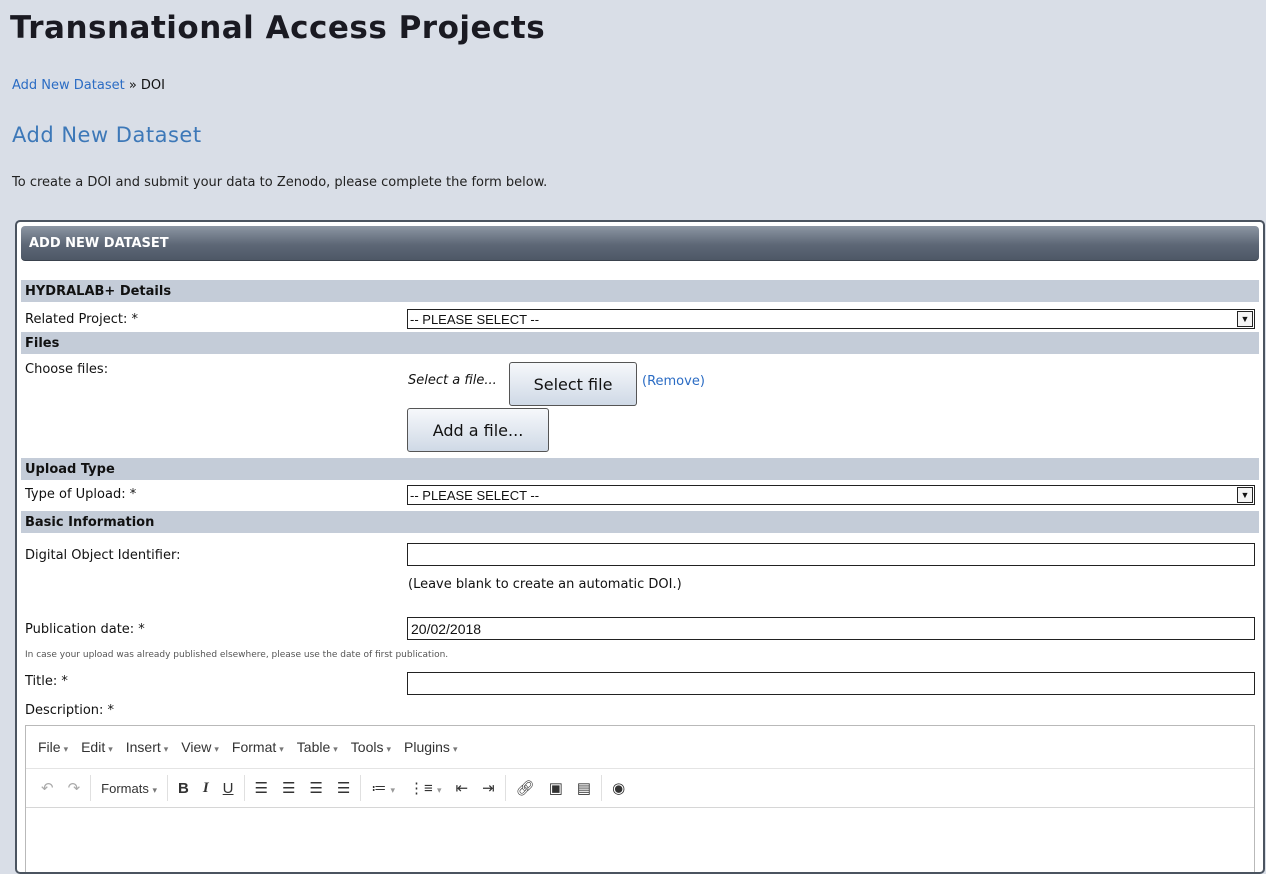  I want to click on section-heading: Add New Dataset, so click(107, 135).